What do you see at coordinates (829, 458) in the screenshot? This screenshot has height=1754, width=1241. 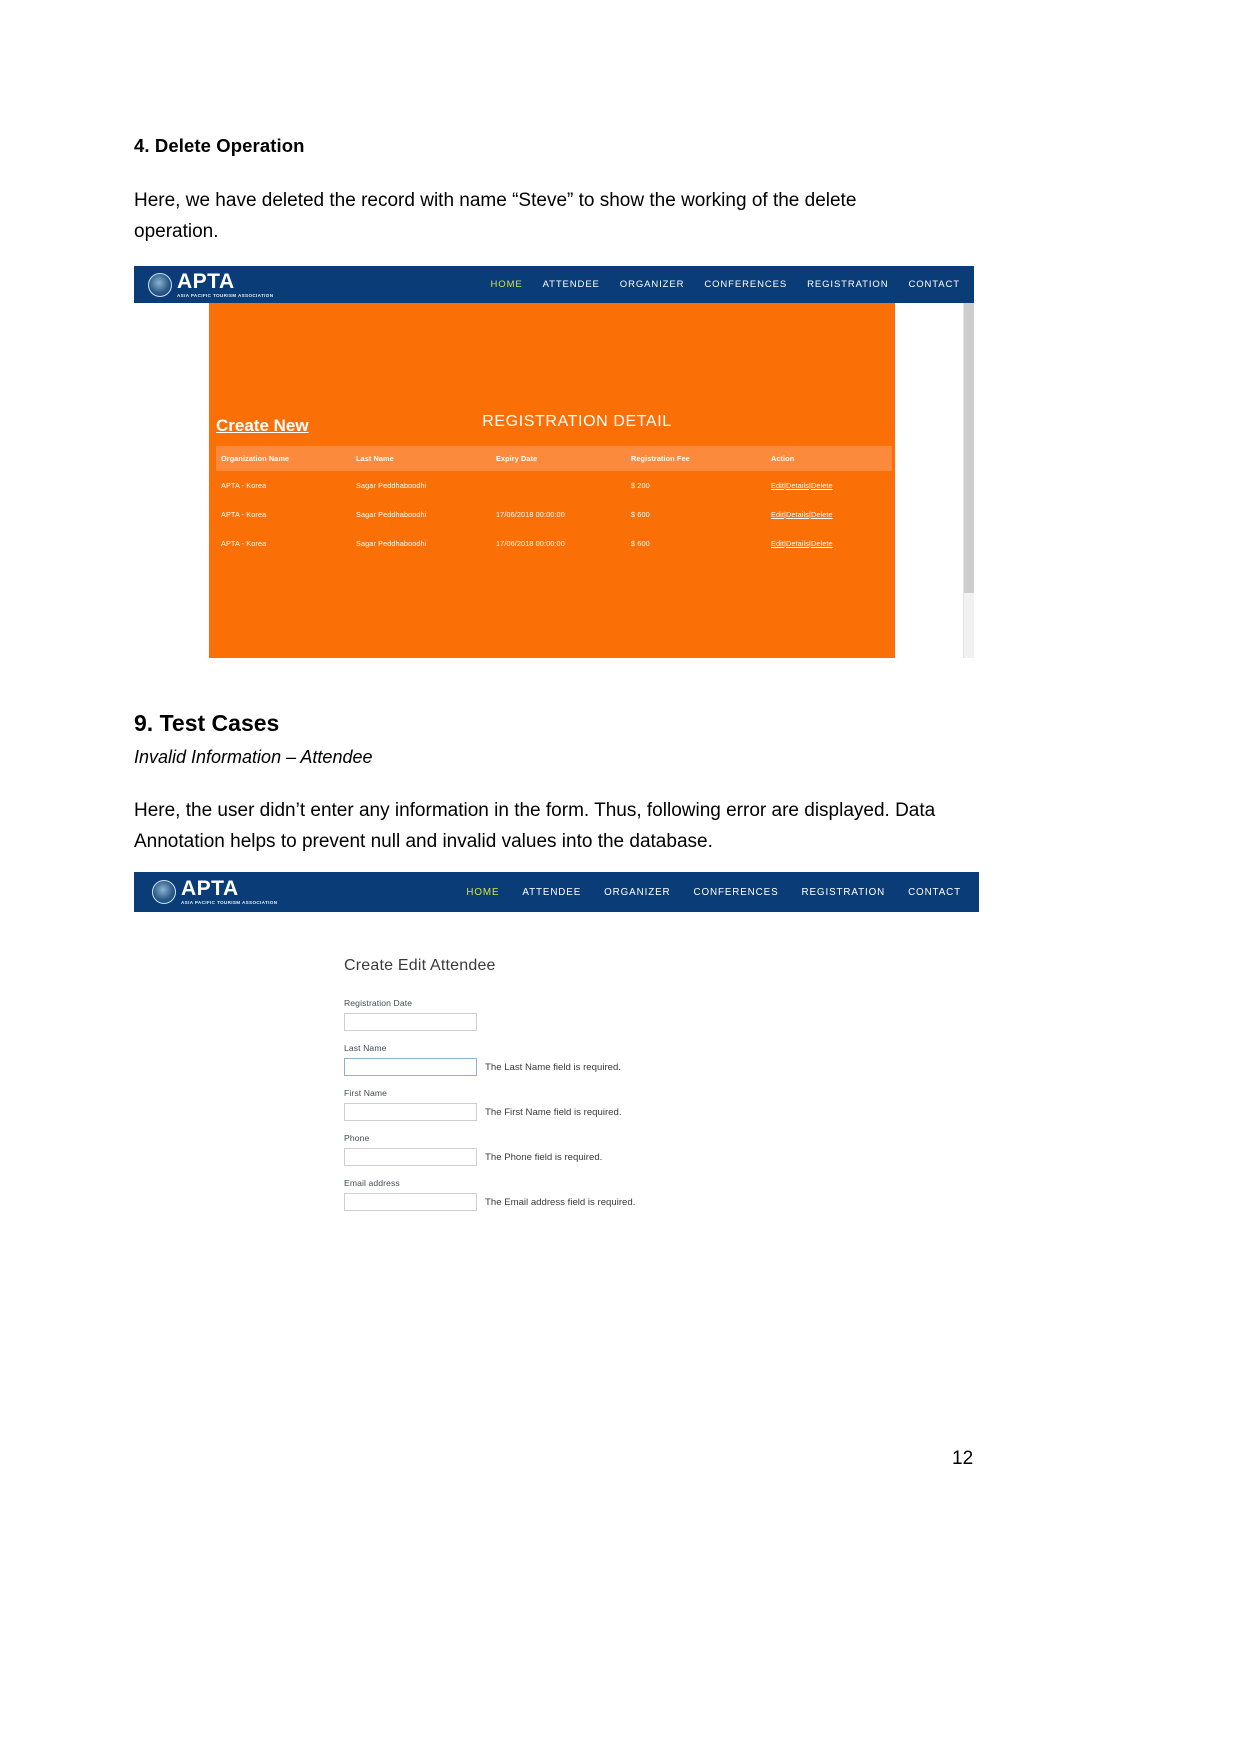 I see `column-header-action: Action` at bounding box center [829, 458].